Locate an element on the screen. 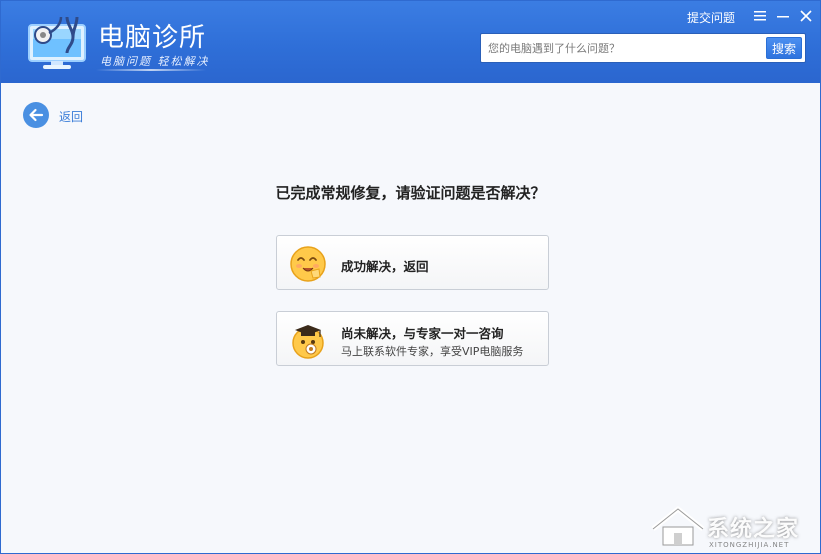 The height and width of the screenshot is (554, 821). minimize-icon is located at coordinates (783, 16).